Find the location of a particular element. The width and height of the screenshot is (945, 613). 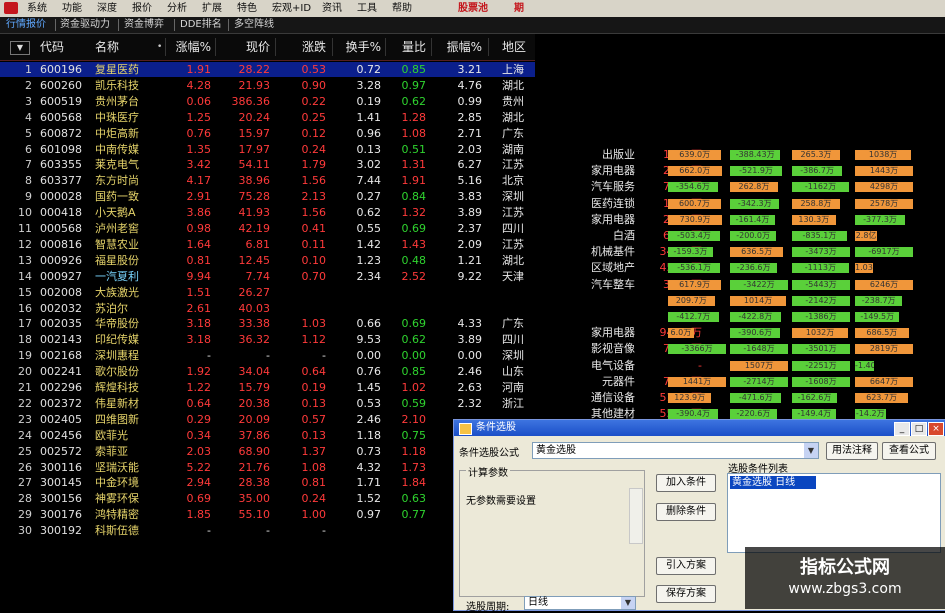

table-row: 10 000418 小天鹅A 3.86 41.93 1.56 0.62 1.32 3.89 江苏 is located at coordinates (267, 212).